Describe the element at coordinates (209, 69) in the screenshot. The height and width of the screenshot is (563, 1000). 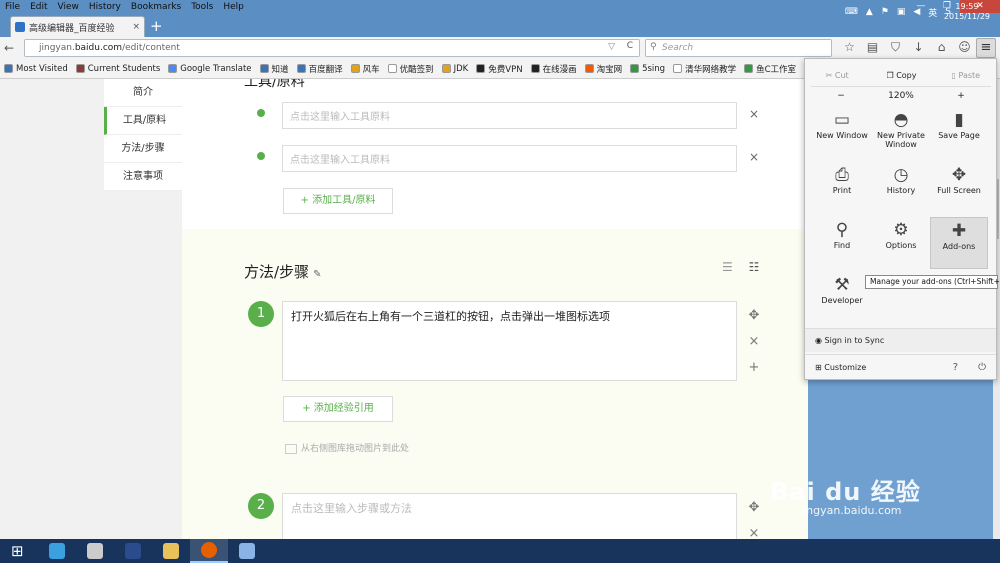
I see `bookmark-item: Google Translate` at that location.